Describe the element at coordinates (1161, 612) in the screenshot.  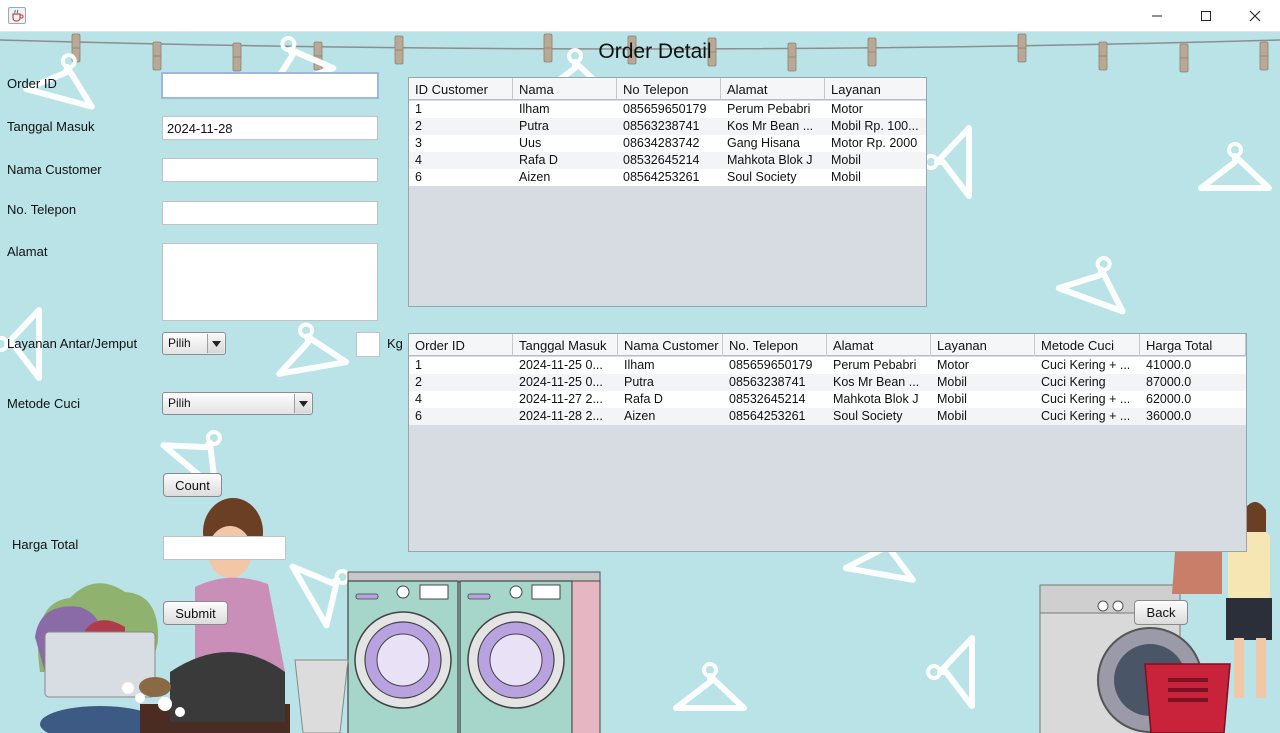
I see `back-button: Back` at that location.